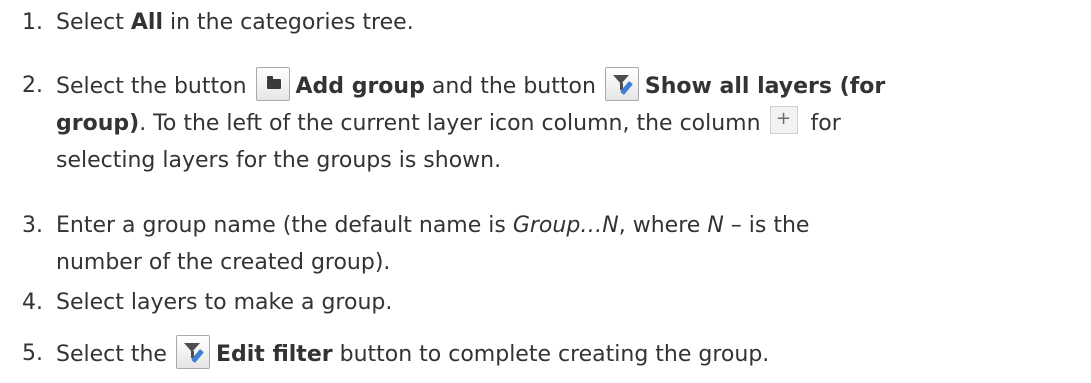 The image size is (1091, 383). Describe the element at coordinates (32, 85) in the screenshot. I see `step-number: 2.` at that location.